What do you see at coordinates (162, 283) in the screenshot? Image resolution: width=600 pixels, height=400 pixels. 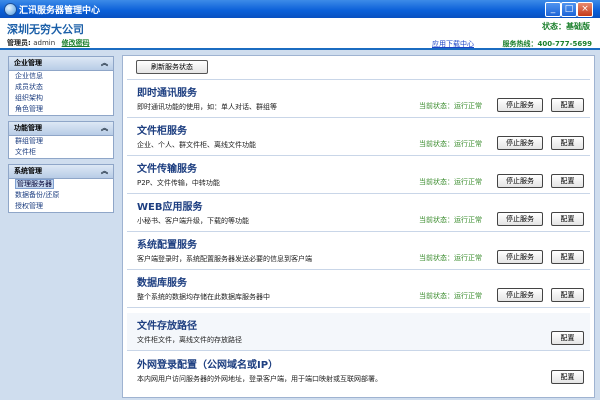 I see `service-name: 数据库服务` at bounding box center [162, 283].